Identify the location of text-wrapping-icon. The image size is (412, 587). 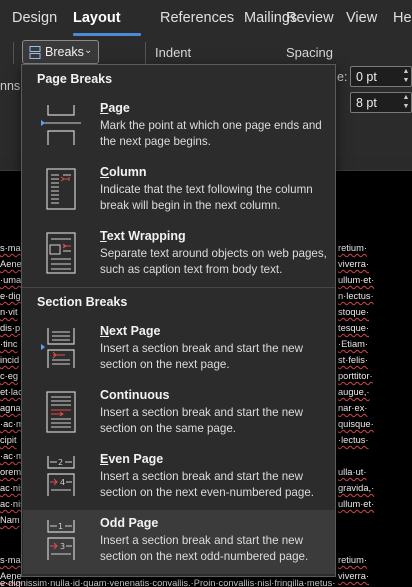
(61, 253).